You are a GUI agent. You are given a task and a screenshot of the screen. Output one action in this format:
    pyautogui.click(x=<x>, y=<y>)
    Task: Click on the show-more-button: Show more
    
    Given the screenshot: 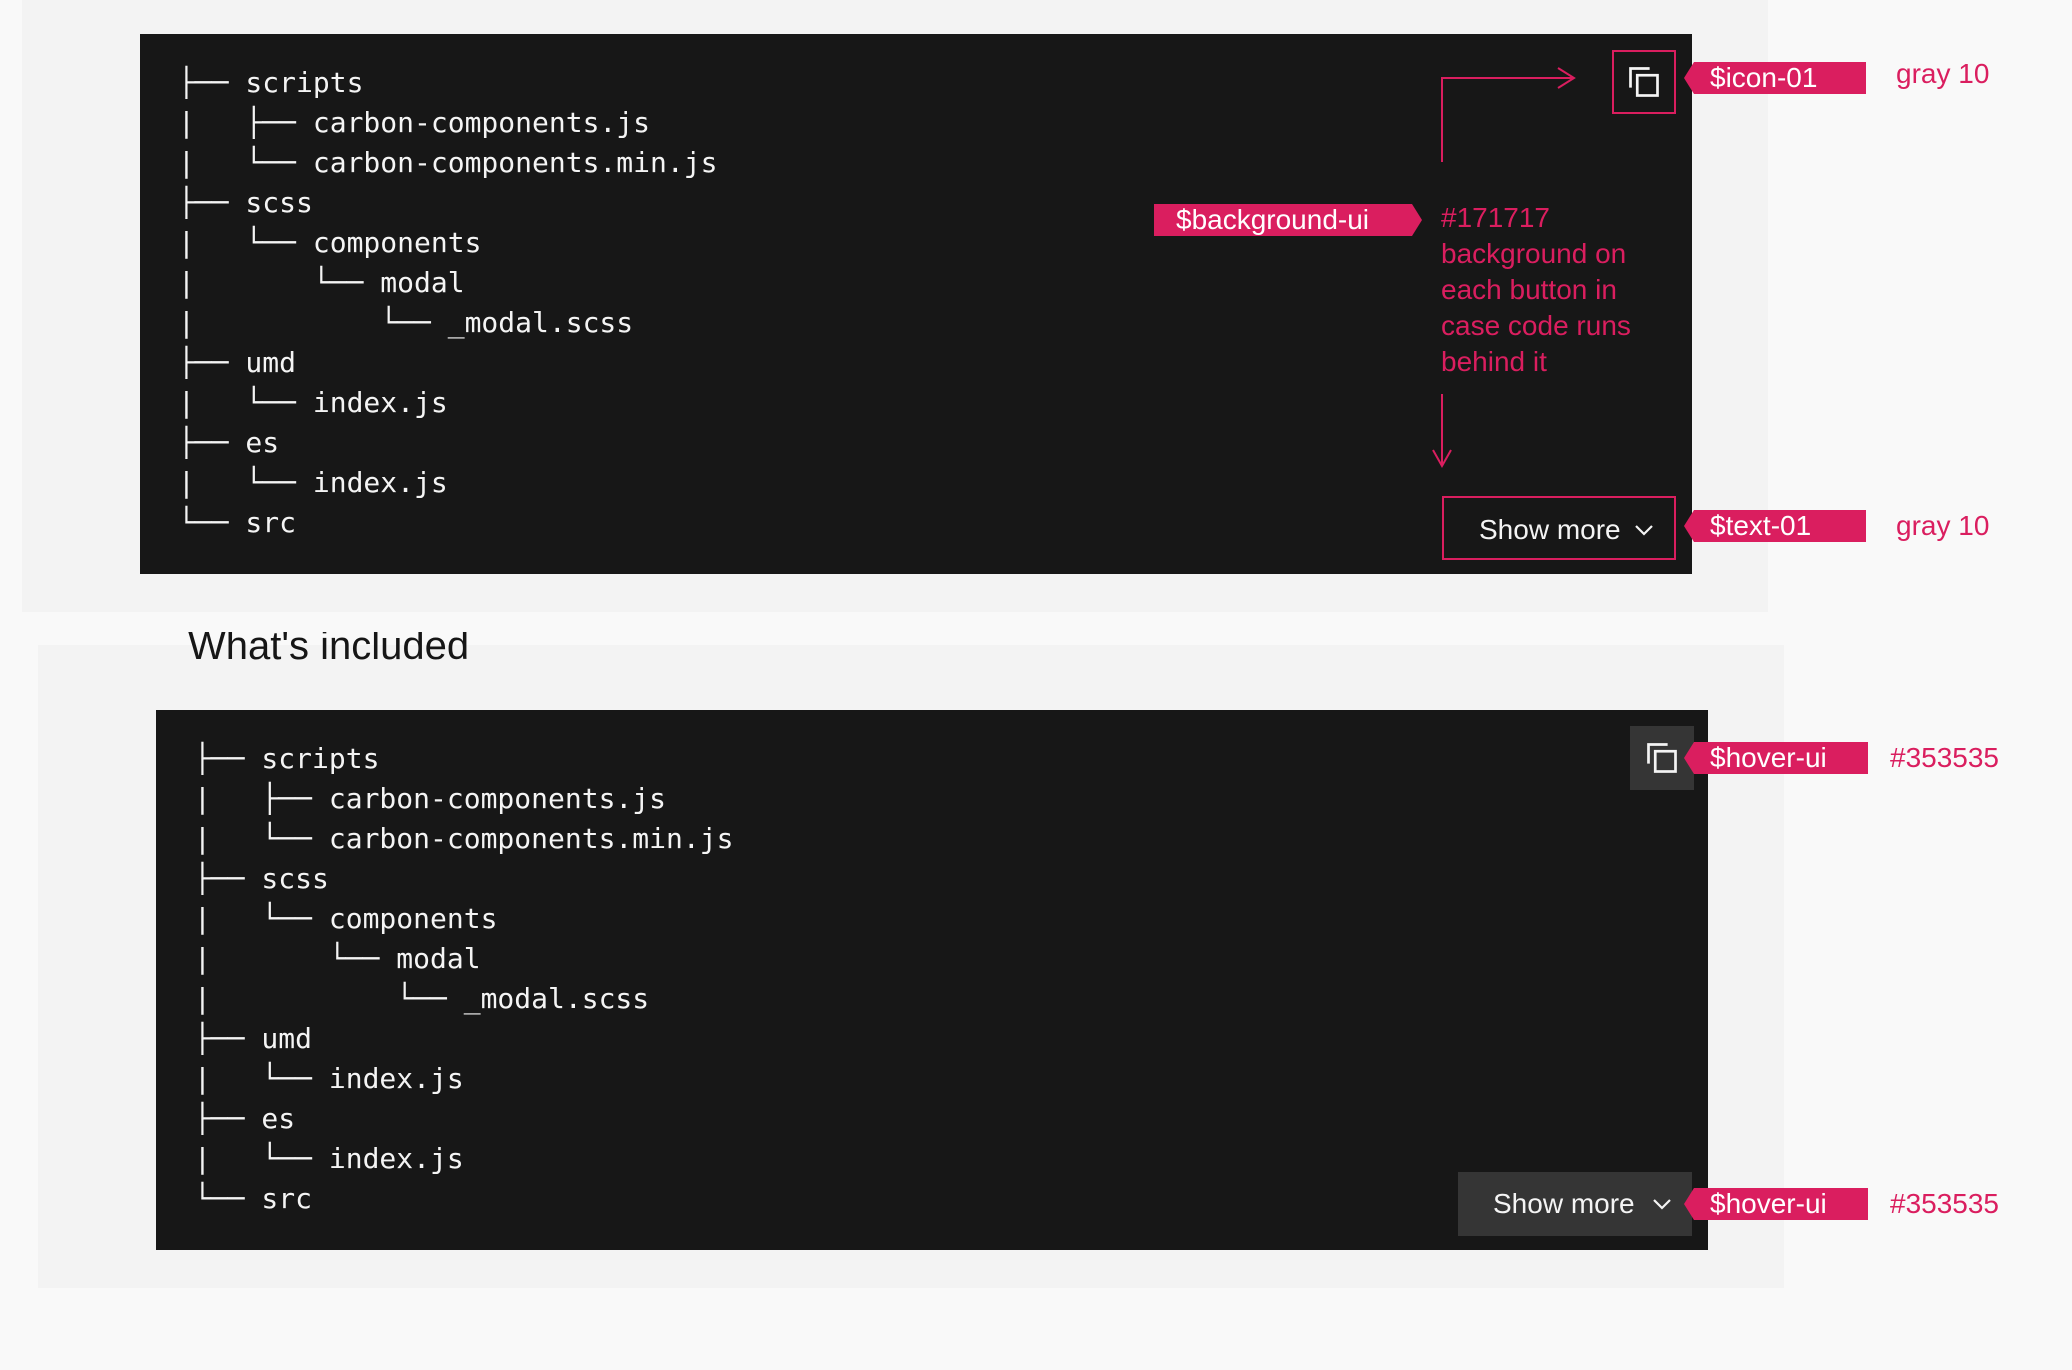 What is the action you would take?
    pyautogui.click(x=1575, y=1204)
    